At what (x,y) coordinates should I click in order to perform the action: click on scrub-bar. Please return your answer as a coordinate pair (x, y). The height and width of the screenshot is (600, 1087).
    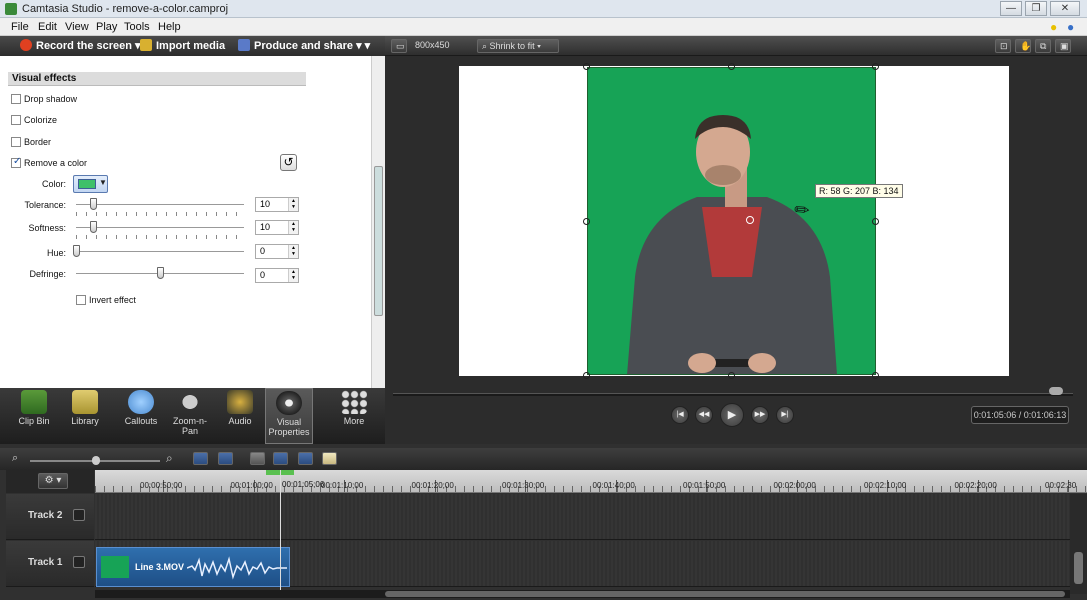
    Looking at the image, I should click on (733, 394).